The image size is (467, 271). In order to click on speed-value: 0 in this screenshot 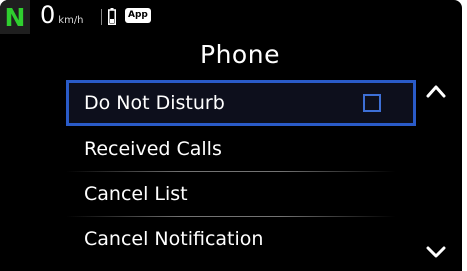, I will do `click(48, 15)`.